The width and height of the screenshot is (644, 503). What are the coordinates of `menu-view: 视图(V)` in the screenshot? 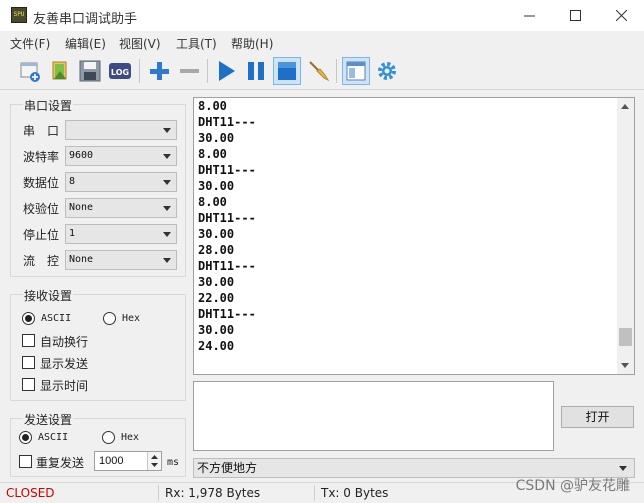 It's located at (140, 43).